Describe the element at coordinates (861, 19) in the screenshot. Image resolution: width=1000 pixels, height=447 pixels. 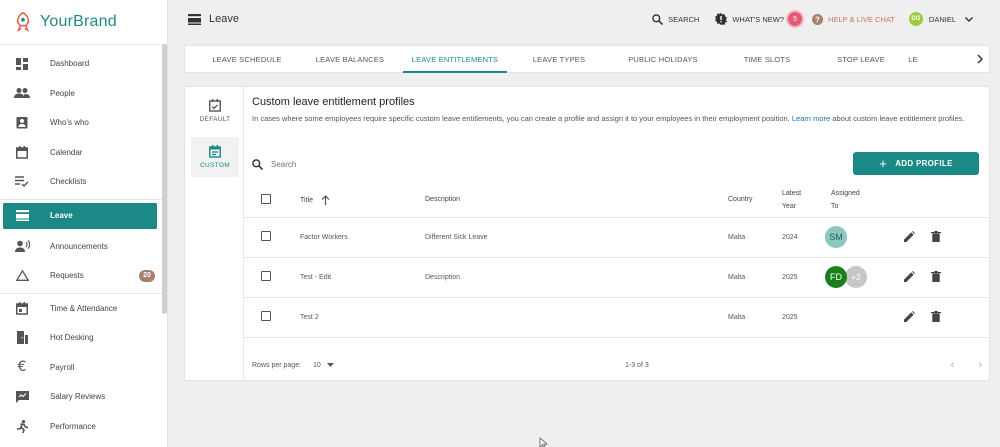
I see `help-label: HELP & LIVE CHAT` at that location.